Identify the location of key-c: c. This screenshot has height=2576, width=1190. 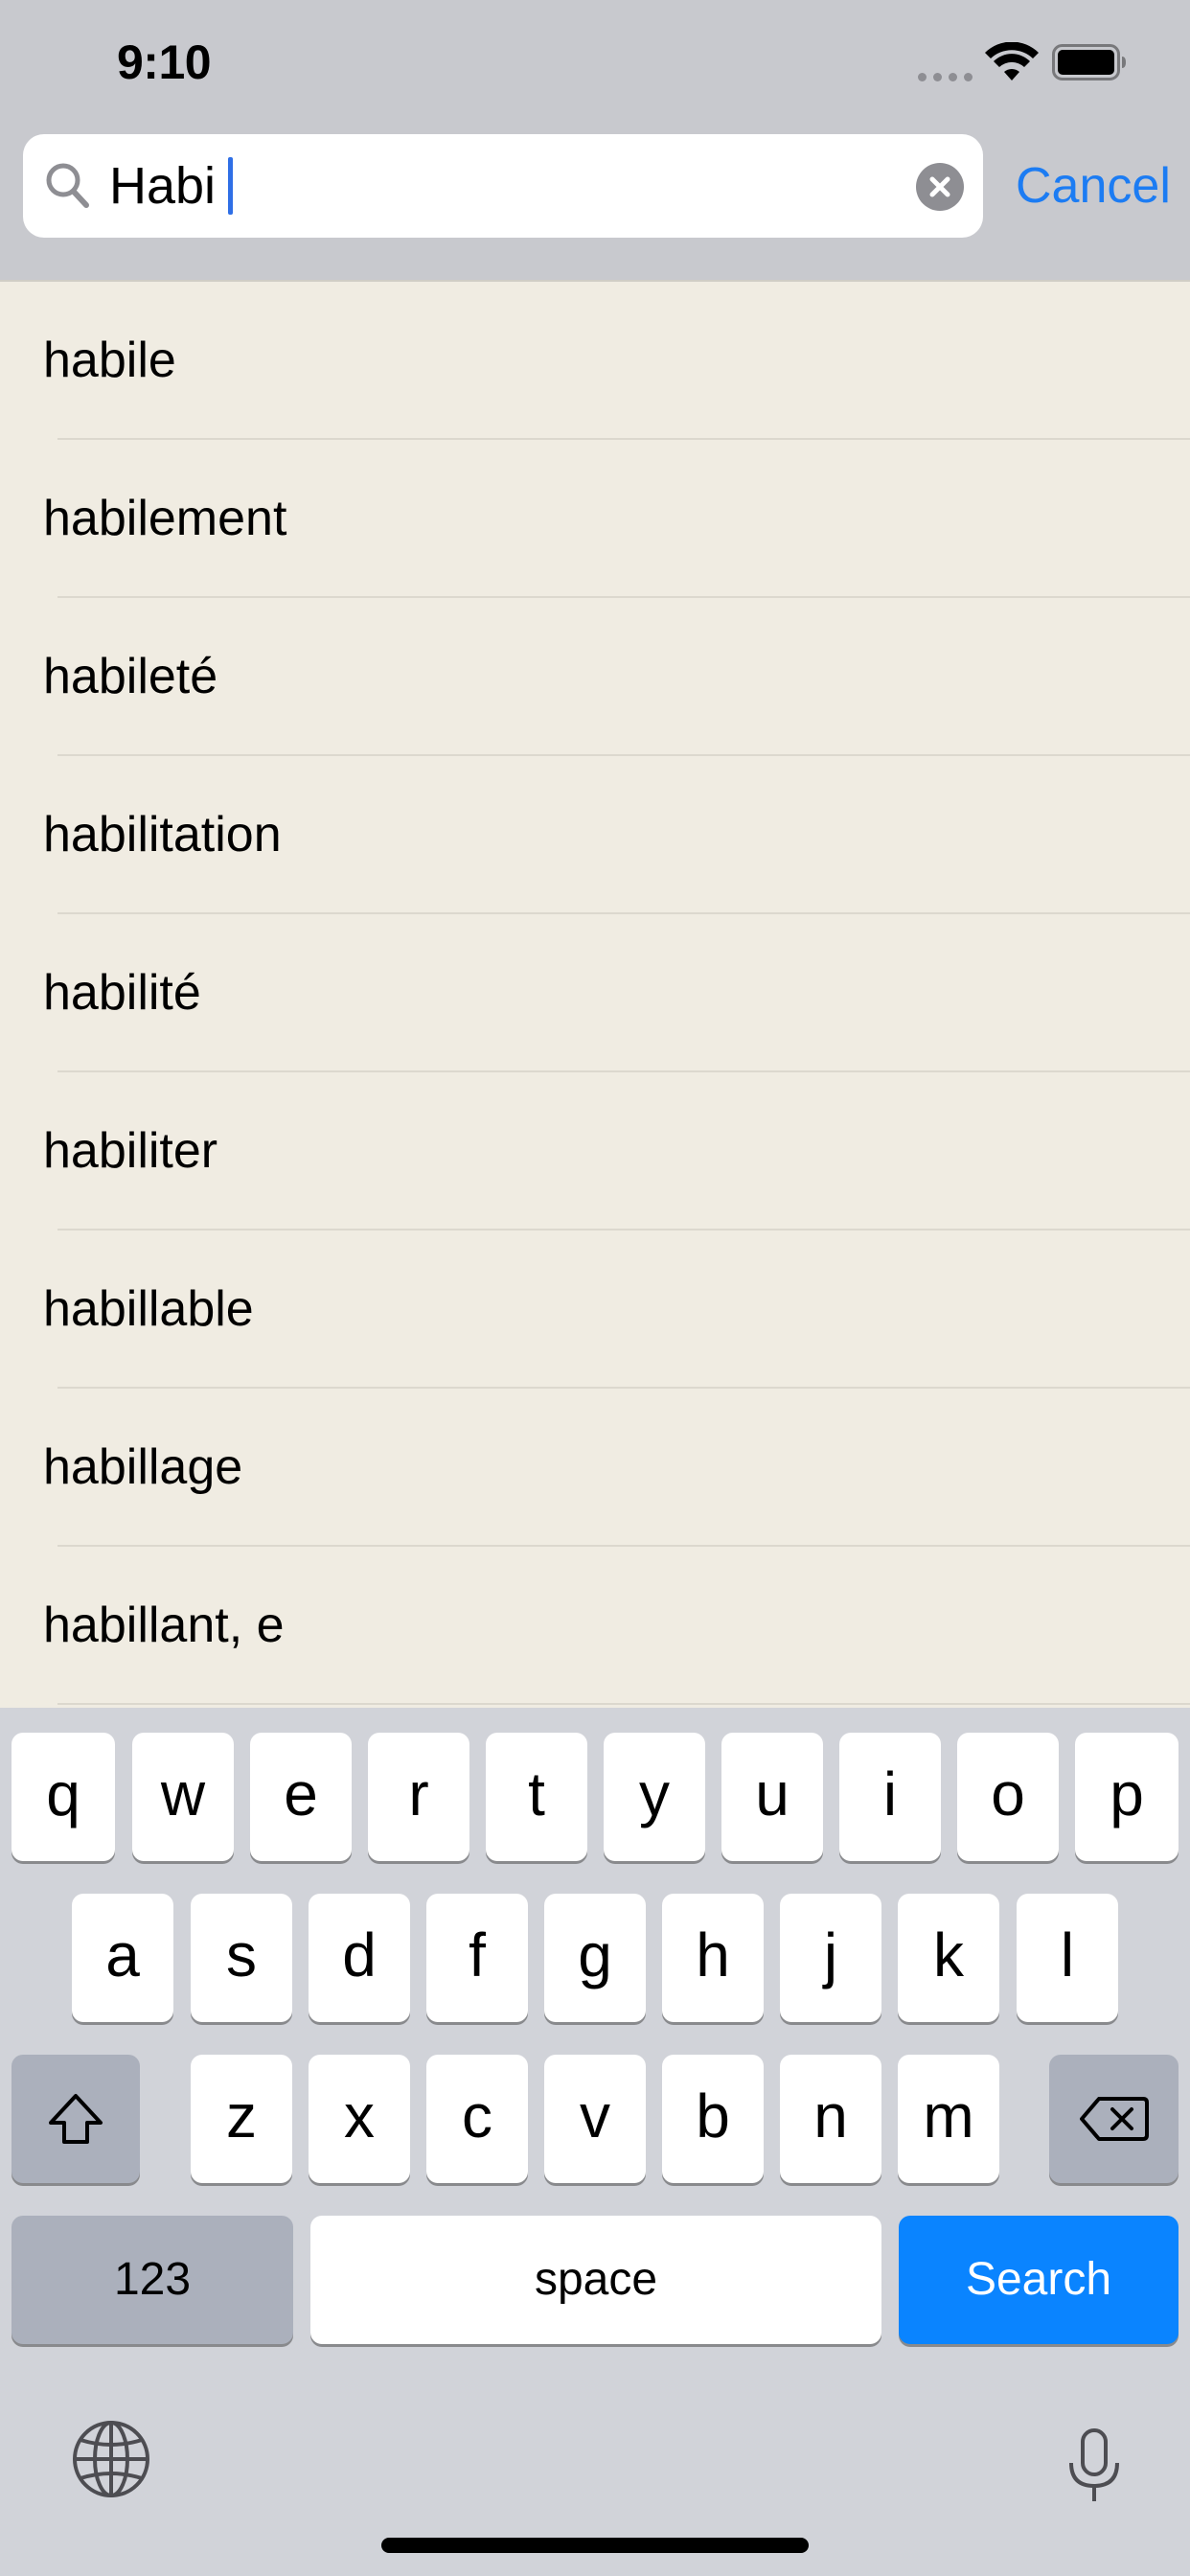
(477, 2119).